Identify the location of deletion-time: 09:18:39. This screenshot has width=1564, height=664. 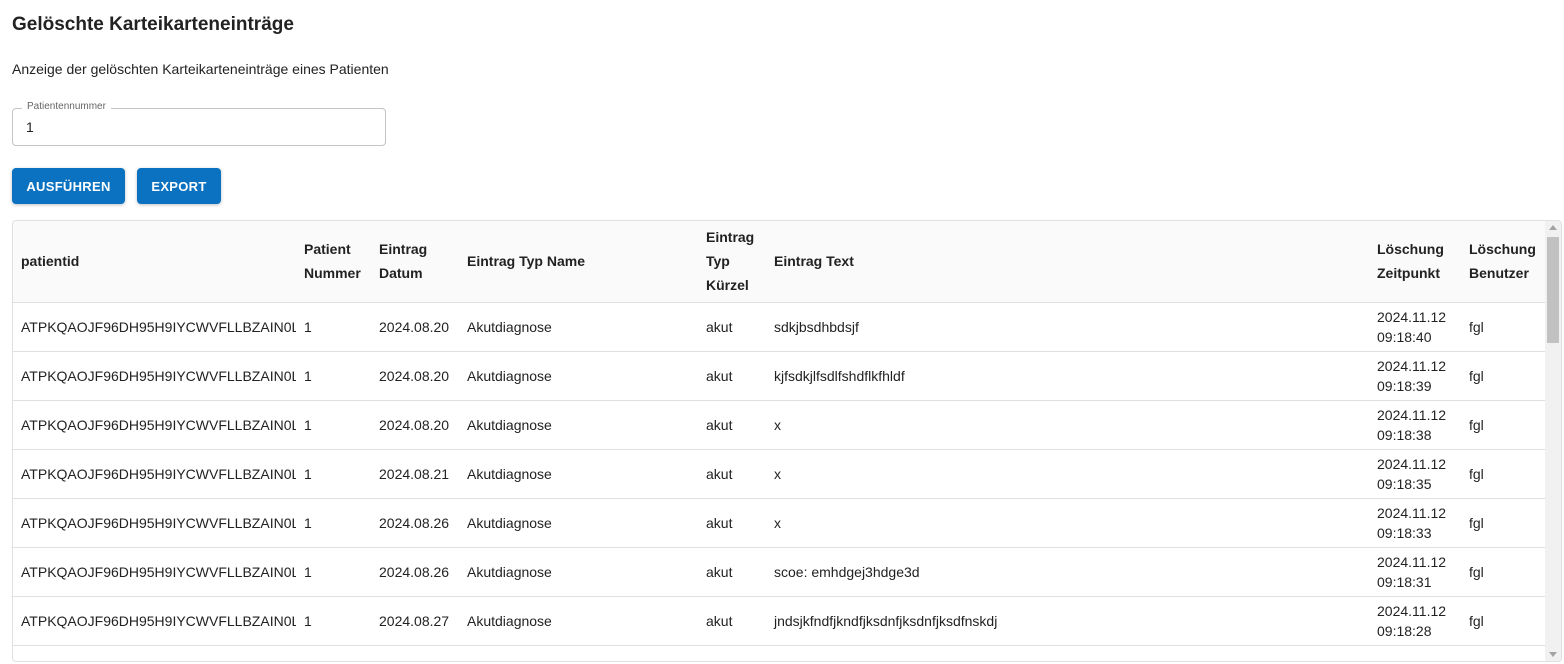
(1404, 385).